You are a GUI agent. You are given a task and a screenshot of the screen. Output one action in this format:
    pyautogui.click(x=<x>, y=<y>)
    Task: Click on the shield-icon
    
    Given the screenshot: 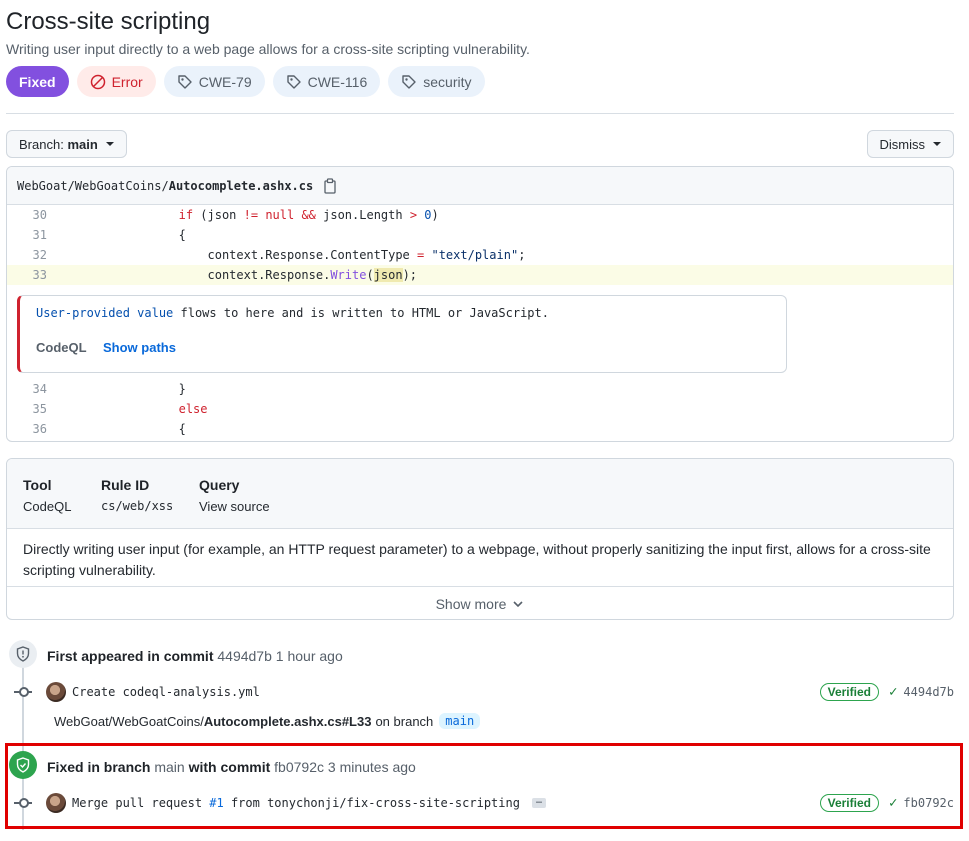 What is the action you would take?
    pyautogui.click(x=23, y=654)
    